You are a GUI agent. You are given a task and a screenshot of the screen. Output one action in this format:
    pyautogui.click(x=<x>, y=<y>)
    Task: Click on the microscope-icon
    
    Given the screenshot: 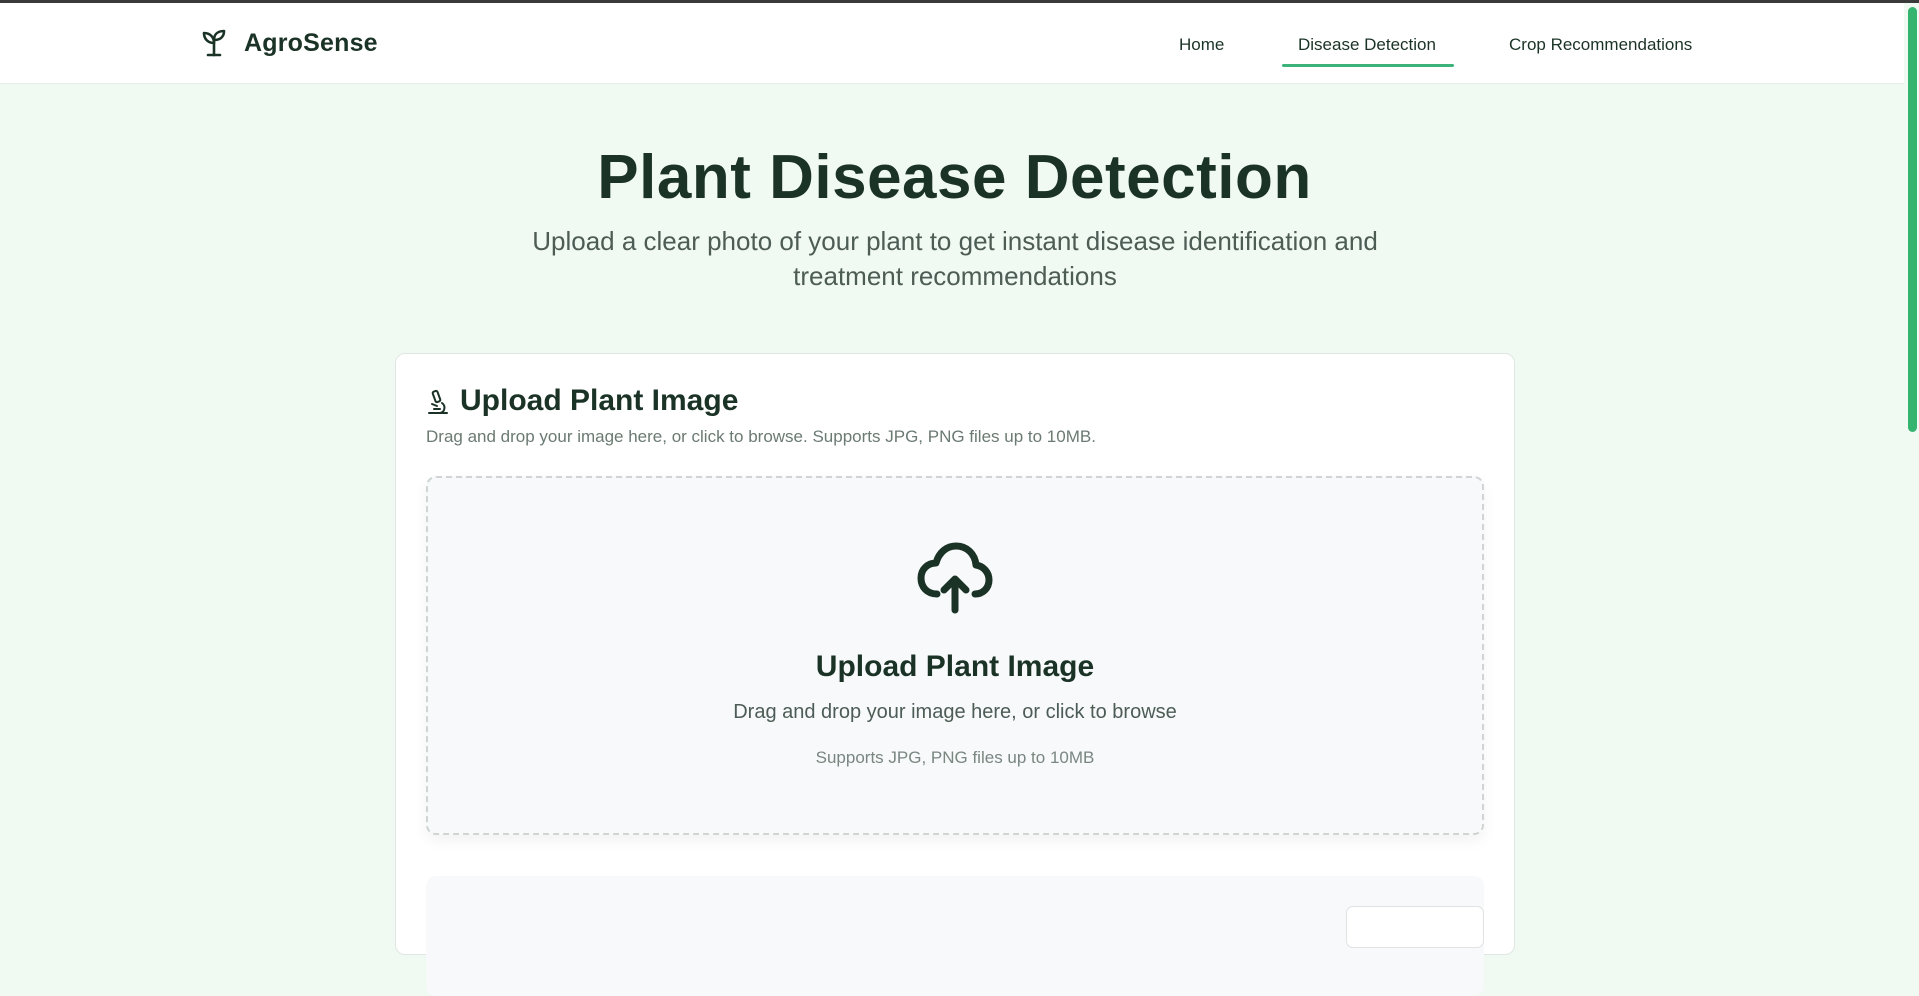 What is the action you would take?
    pyautogui.click(x=438, y=401)
    